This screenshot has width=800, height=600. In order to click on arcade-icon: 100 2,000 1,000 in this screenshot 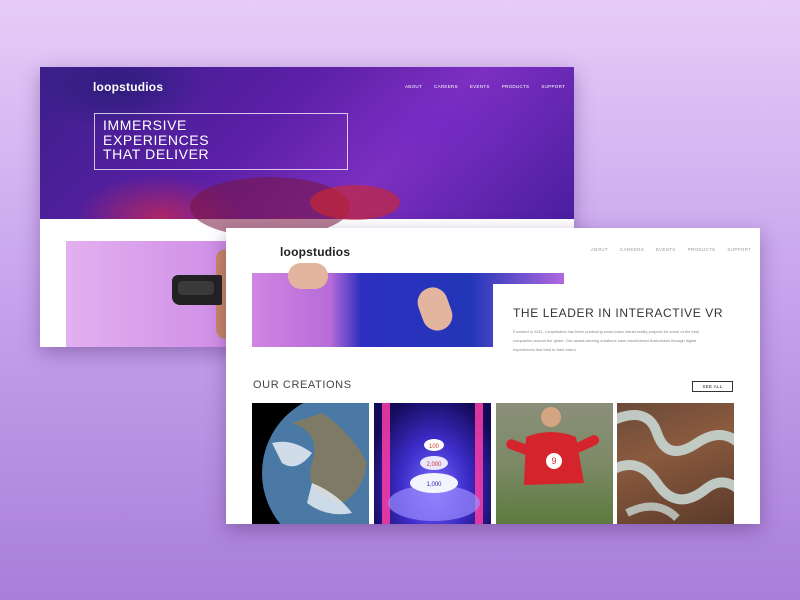, I will do `click(432, 463)`.